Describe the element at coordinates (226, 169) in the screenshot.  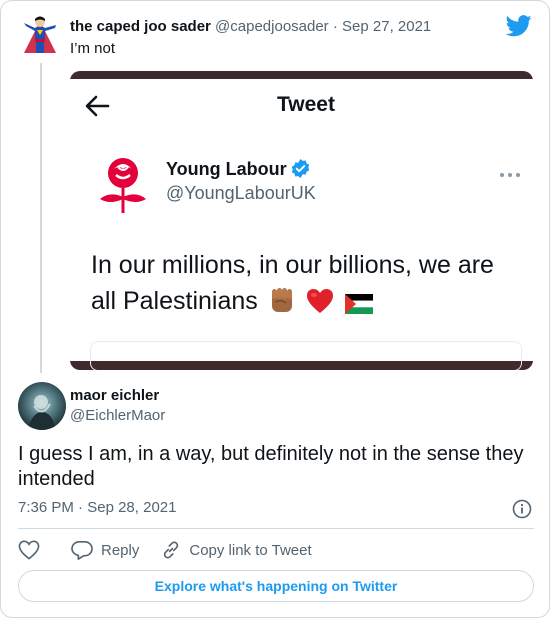
I see `screenshot-account-name-text: Young Labour` at that location.